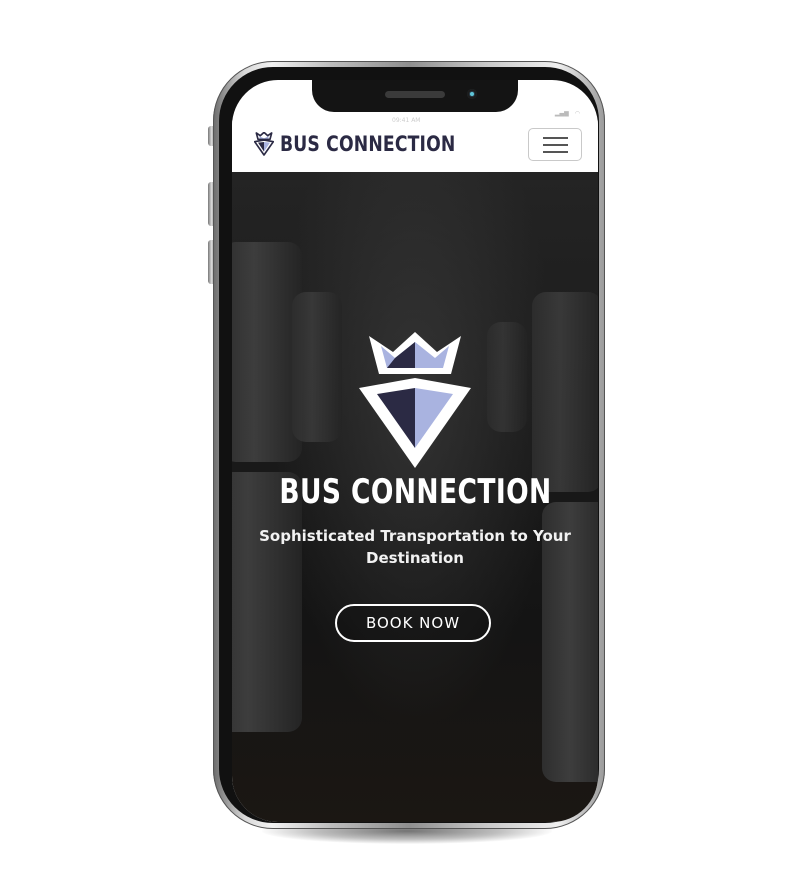  What do you see at coordinates (561, 113) in the screenshot?
I see `signal-icon: ▂▄▆` at bounding box center [561, 113].